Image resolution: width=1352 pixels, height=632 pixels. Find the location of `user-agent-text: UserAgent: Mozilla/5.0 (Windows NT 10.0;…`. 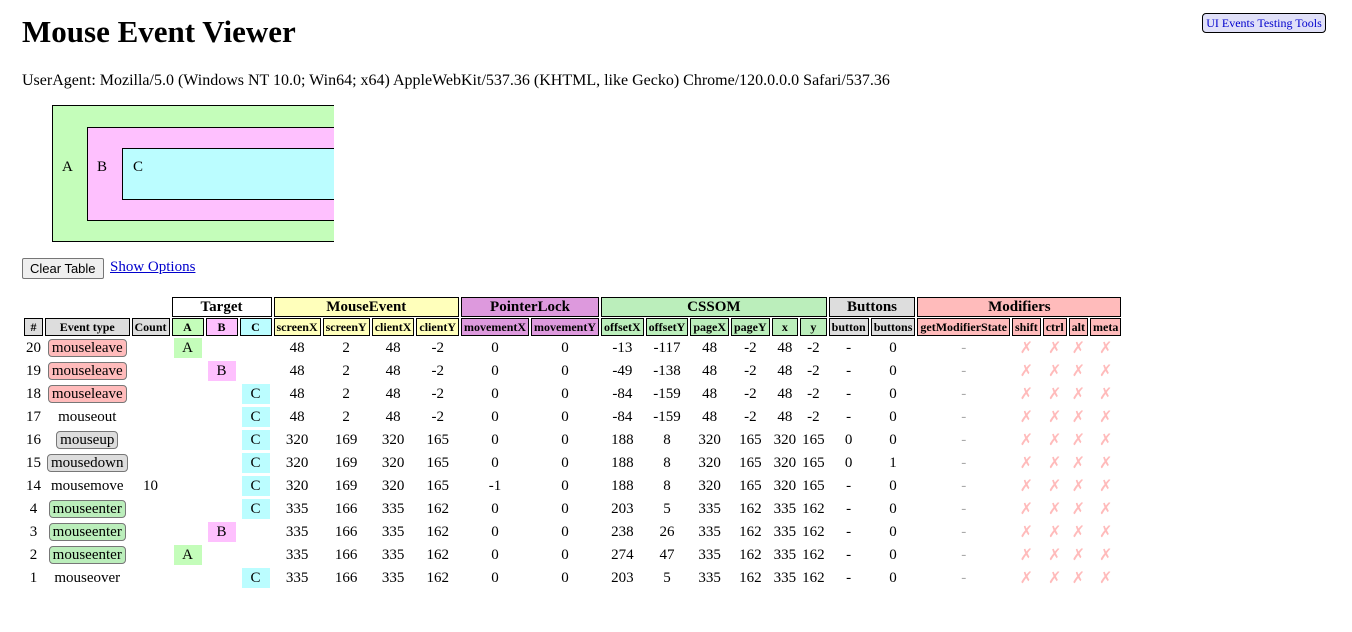

user-agent-text: UserAgent: Mozilla/5.0 (Windows NT 10.0;… is located at coordinates (456, 80).